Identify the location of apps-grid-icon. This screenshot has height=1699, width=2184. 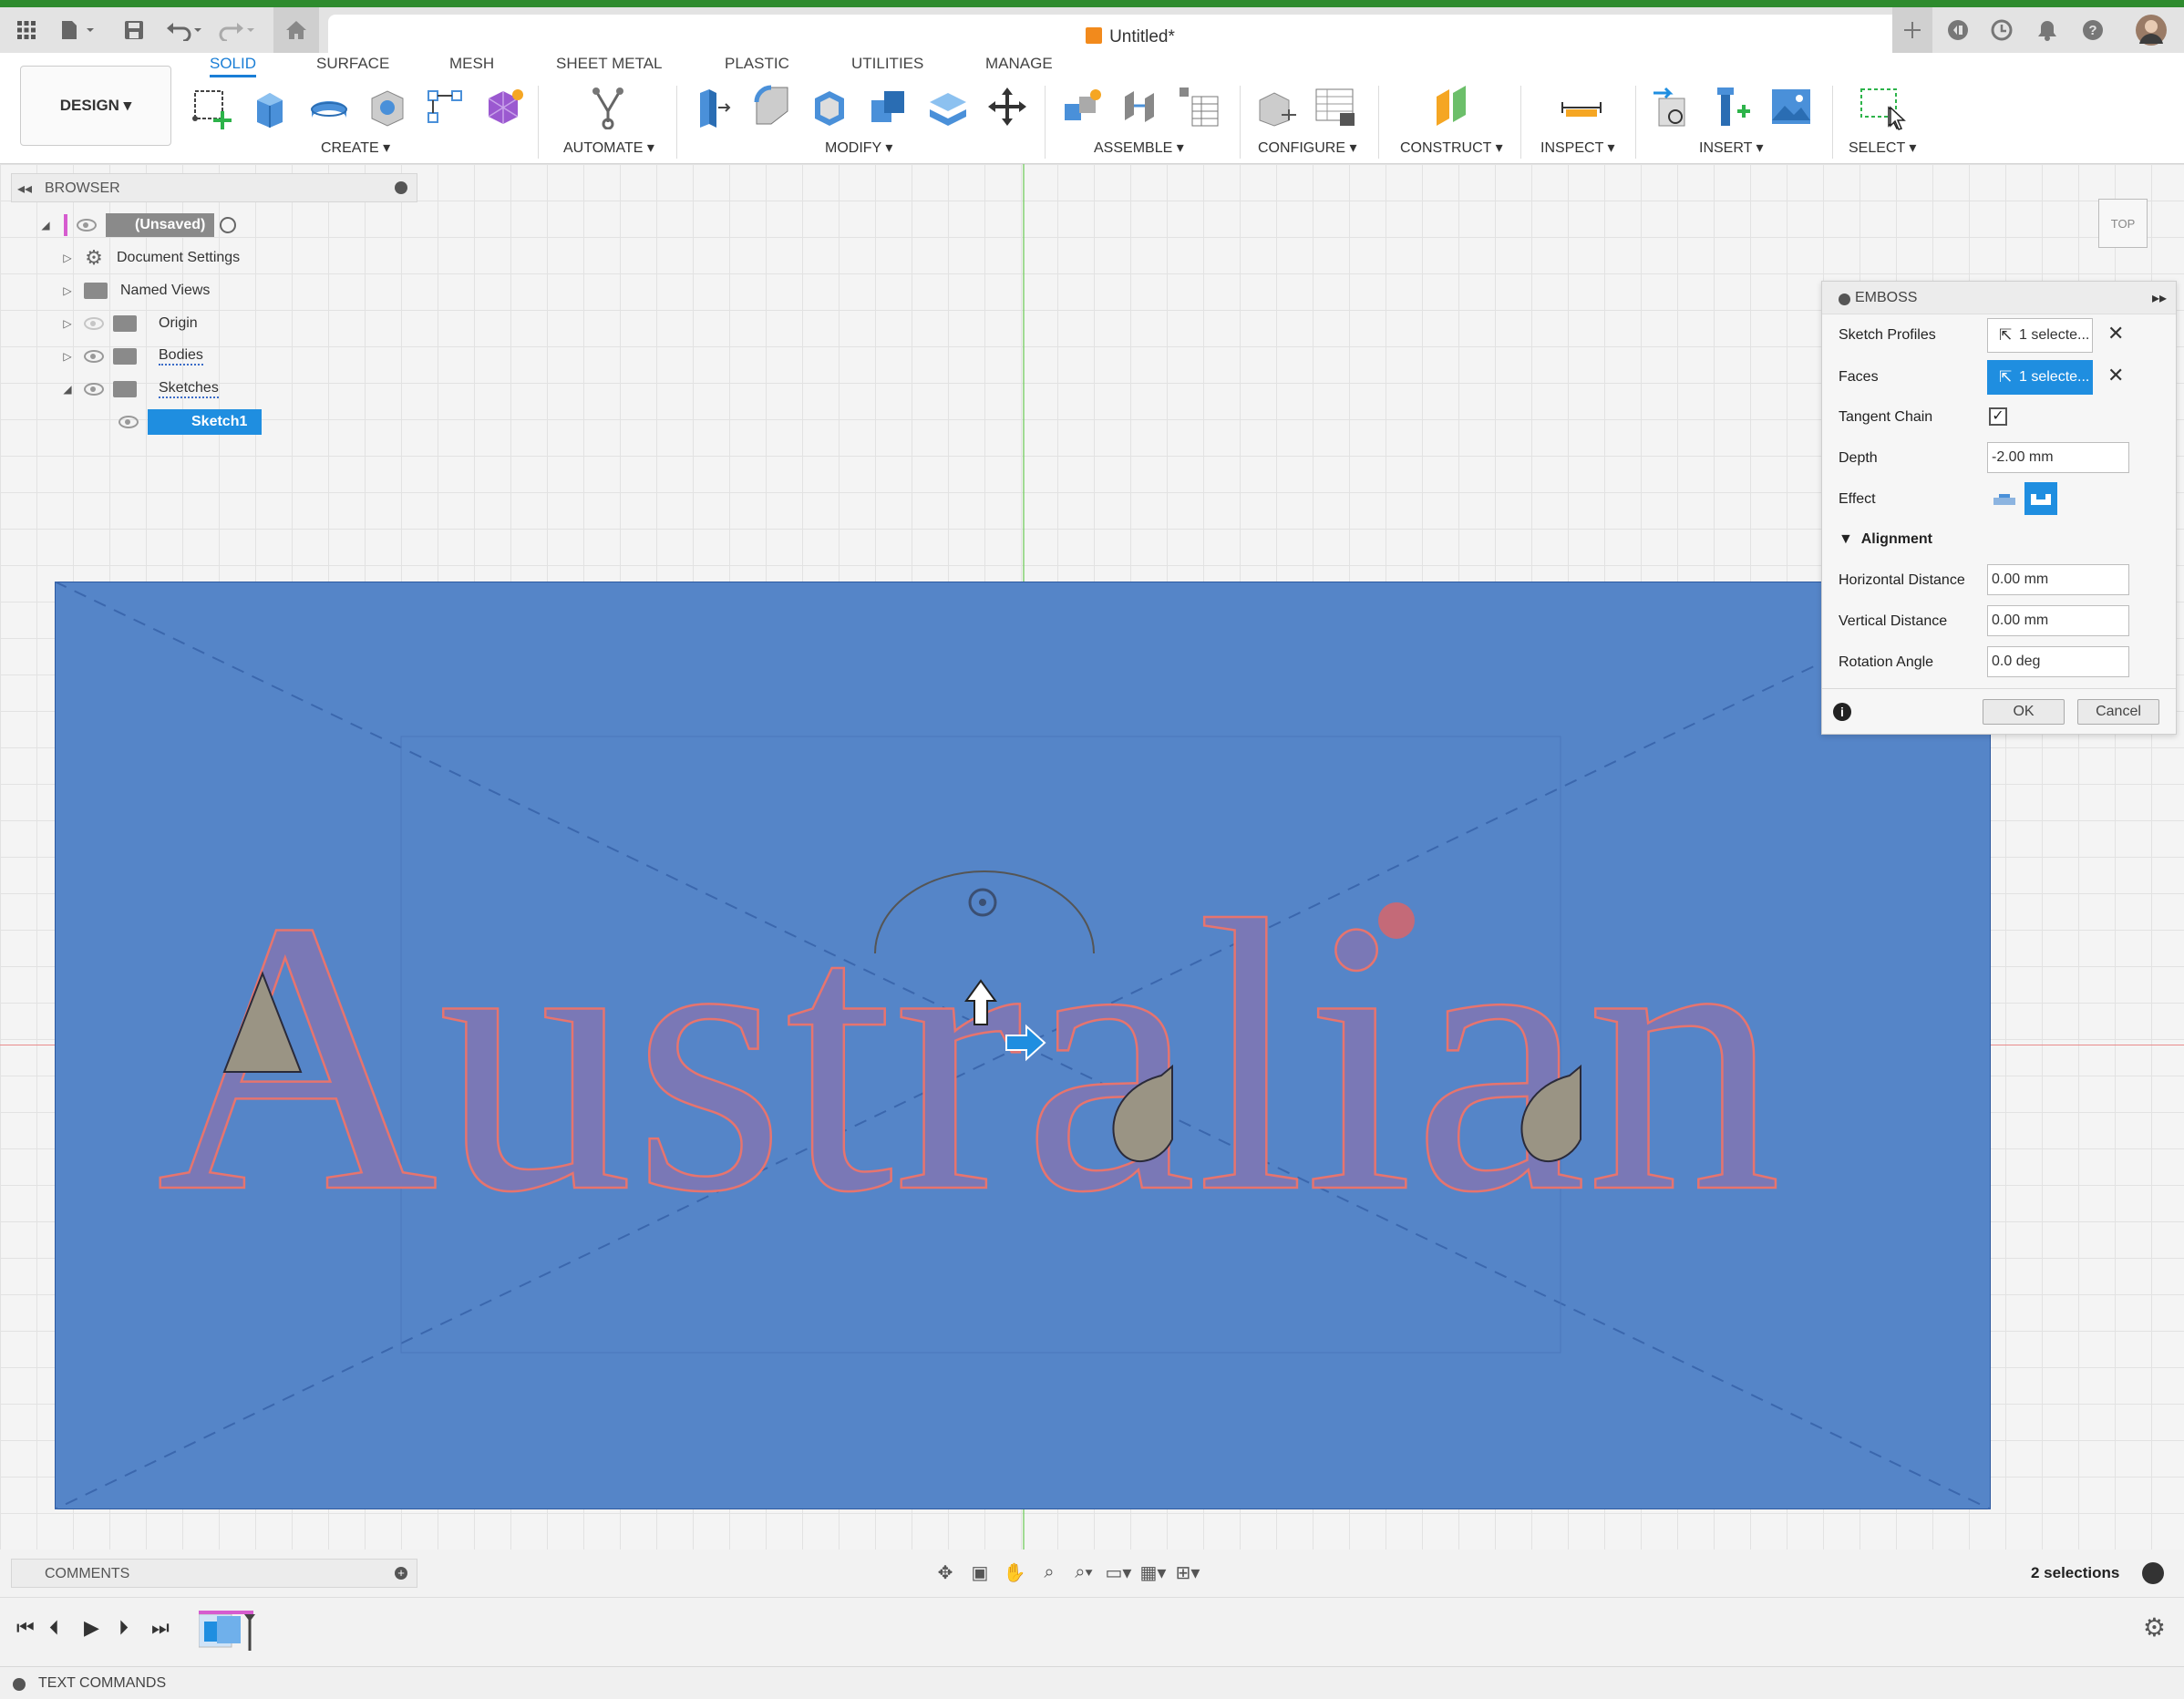
(27, 30).